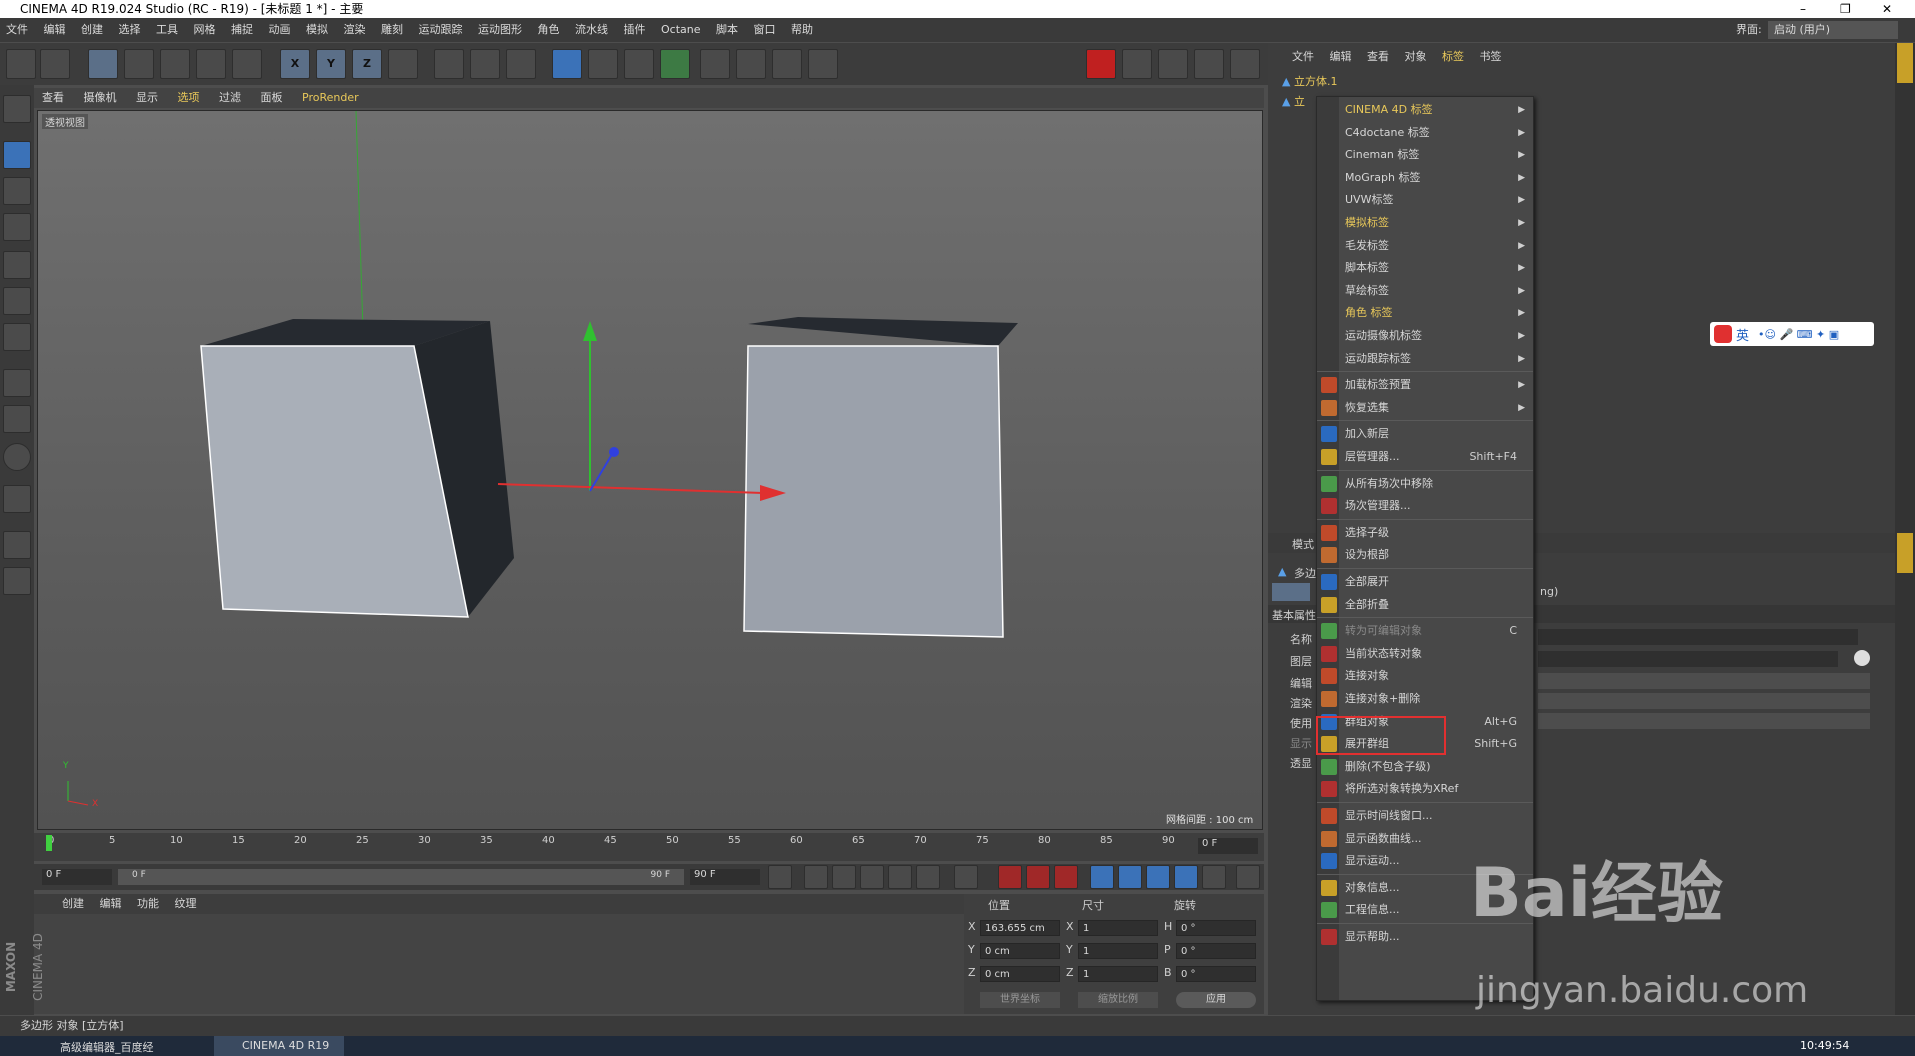 This screenshot has width=1915, height=1056. I want to click on menu-file: 文件, so click(17, 29).